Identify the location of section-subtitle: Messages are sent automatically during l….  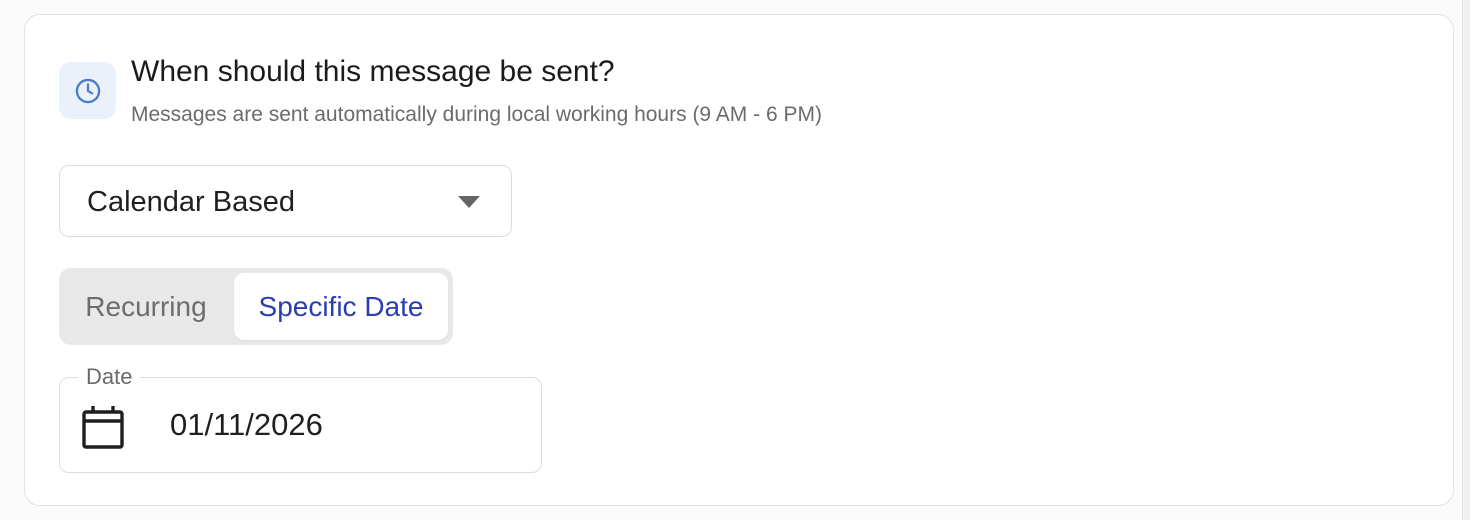
(476, 114).